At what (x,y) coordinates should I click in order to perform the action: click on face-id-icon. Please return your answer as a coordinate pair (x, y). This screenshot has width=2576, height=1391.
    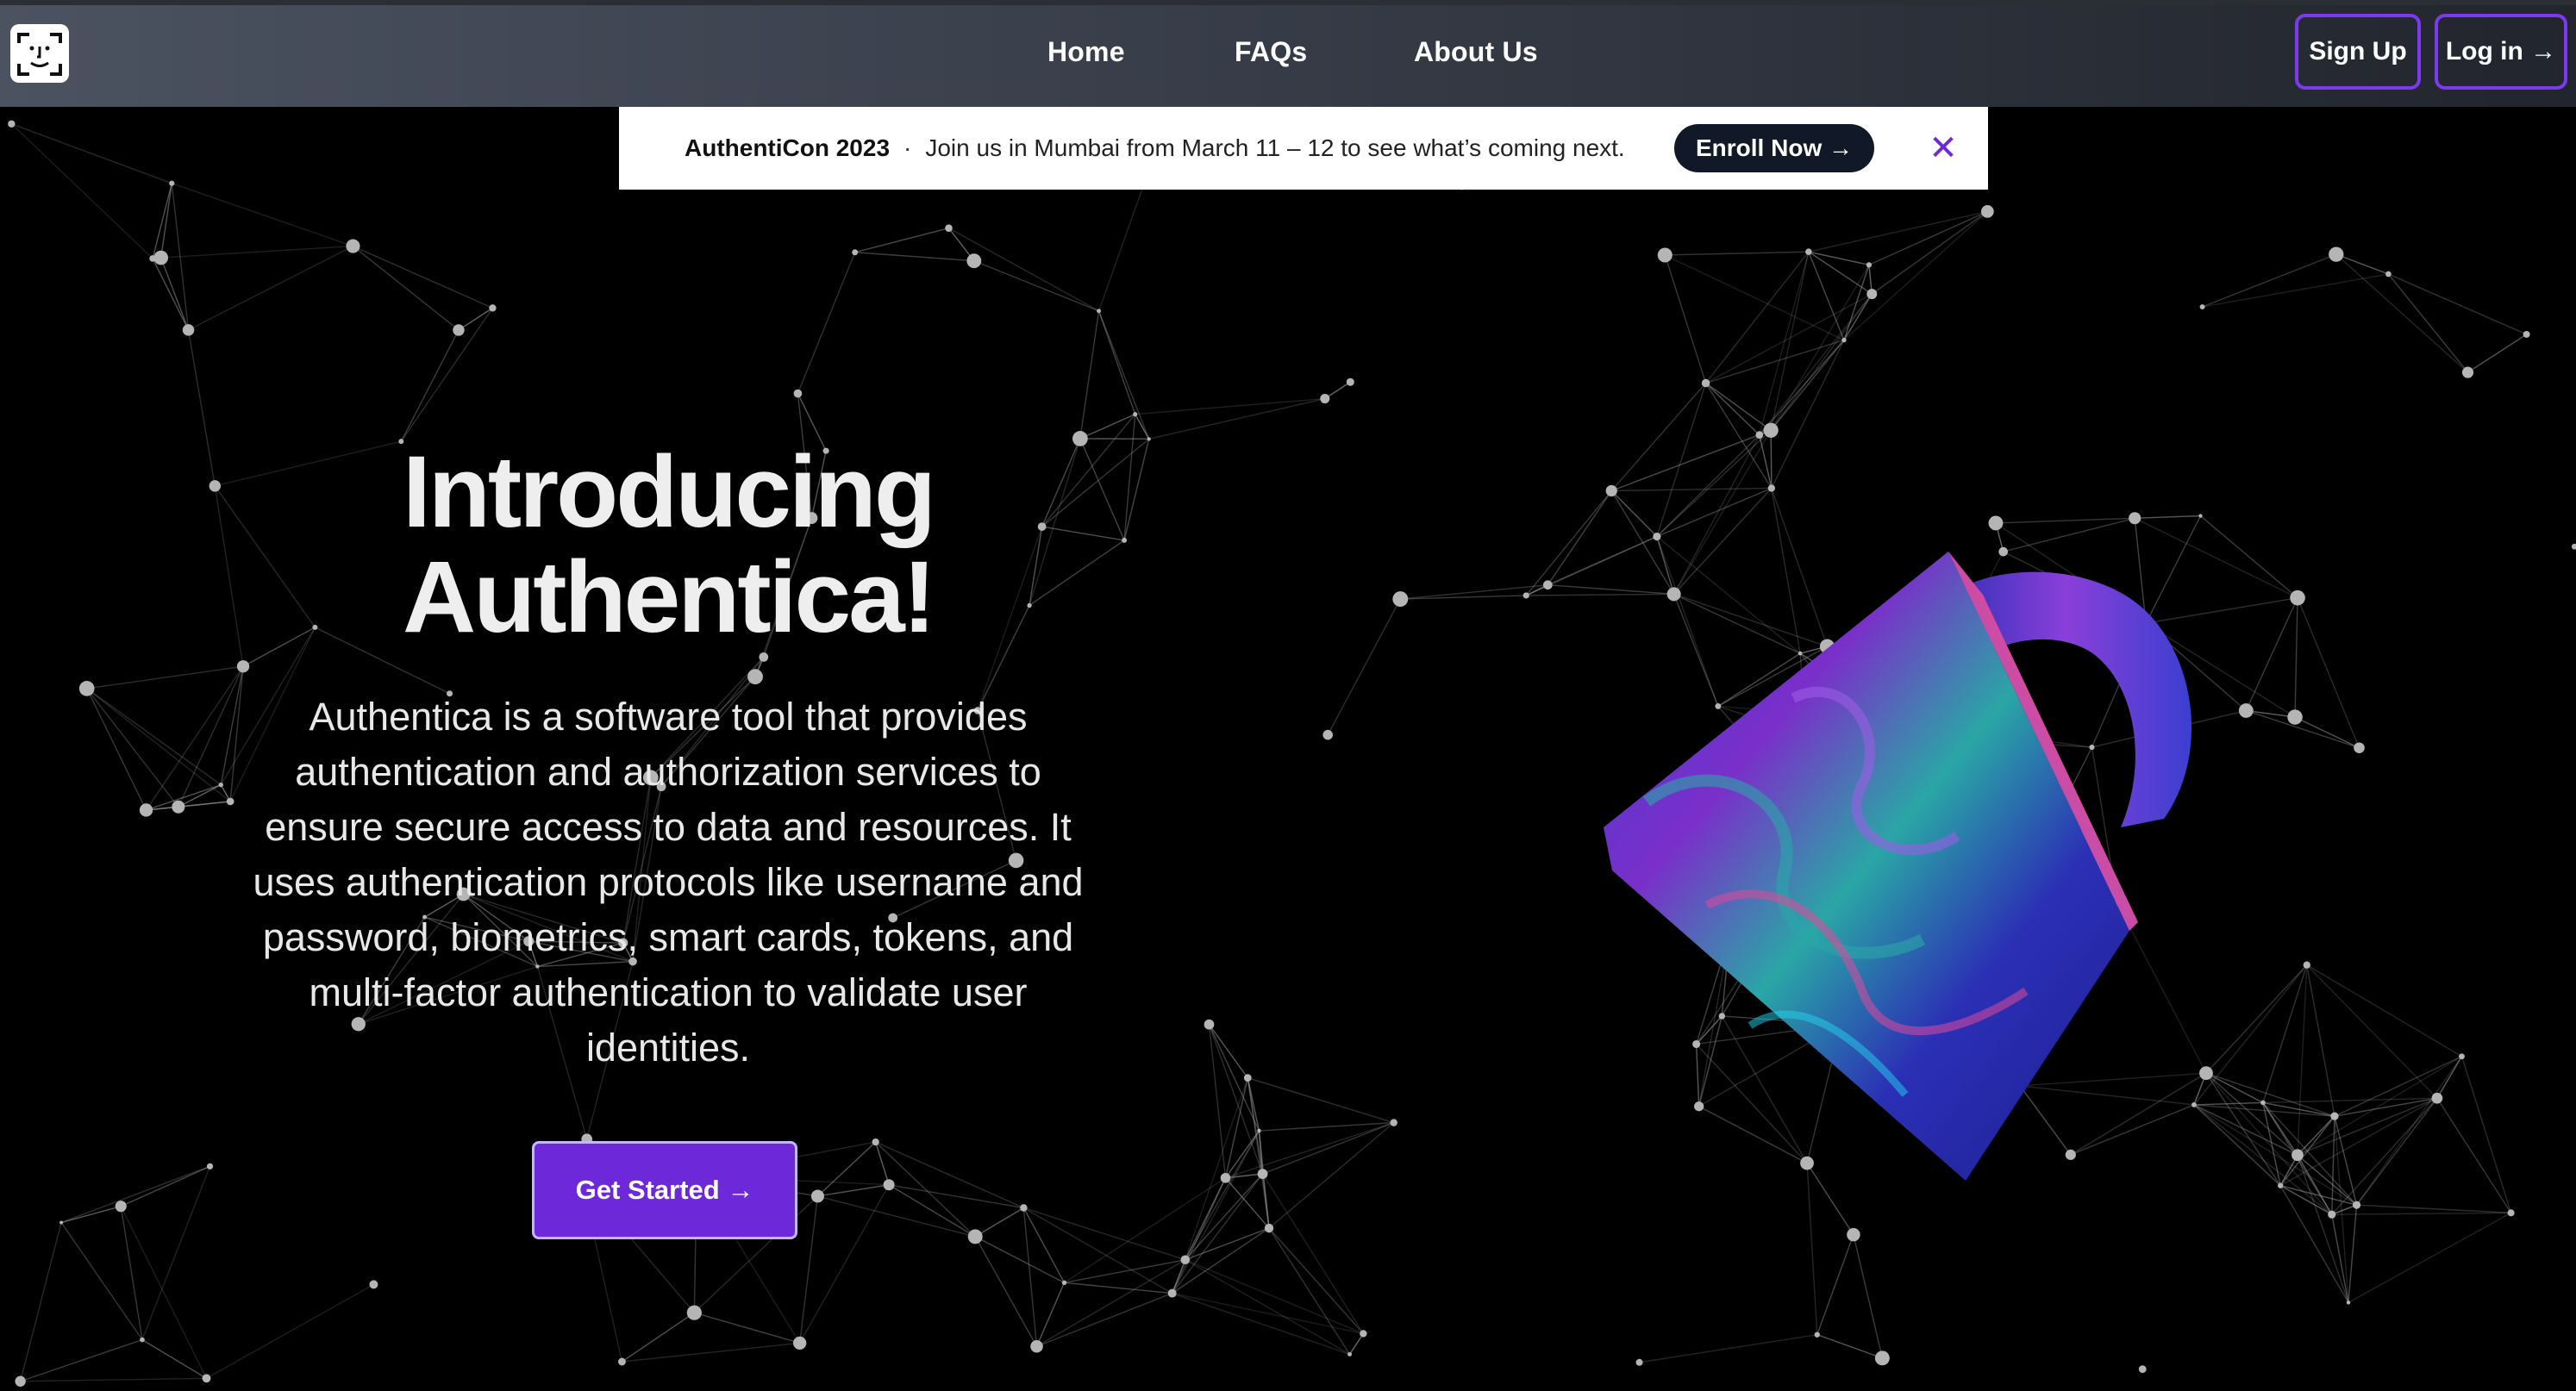
    Looking at the image, I should click on (39, 53).